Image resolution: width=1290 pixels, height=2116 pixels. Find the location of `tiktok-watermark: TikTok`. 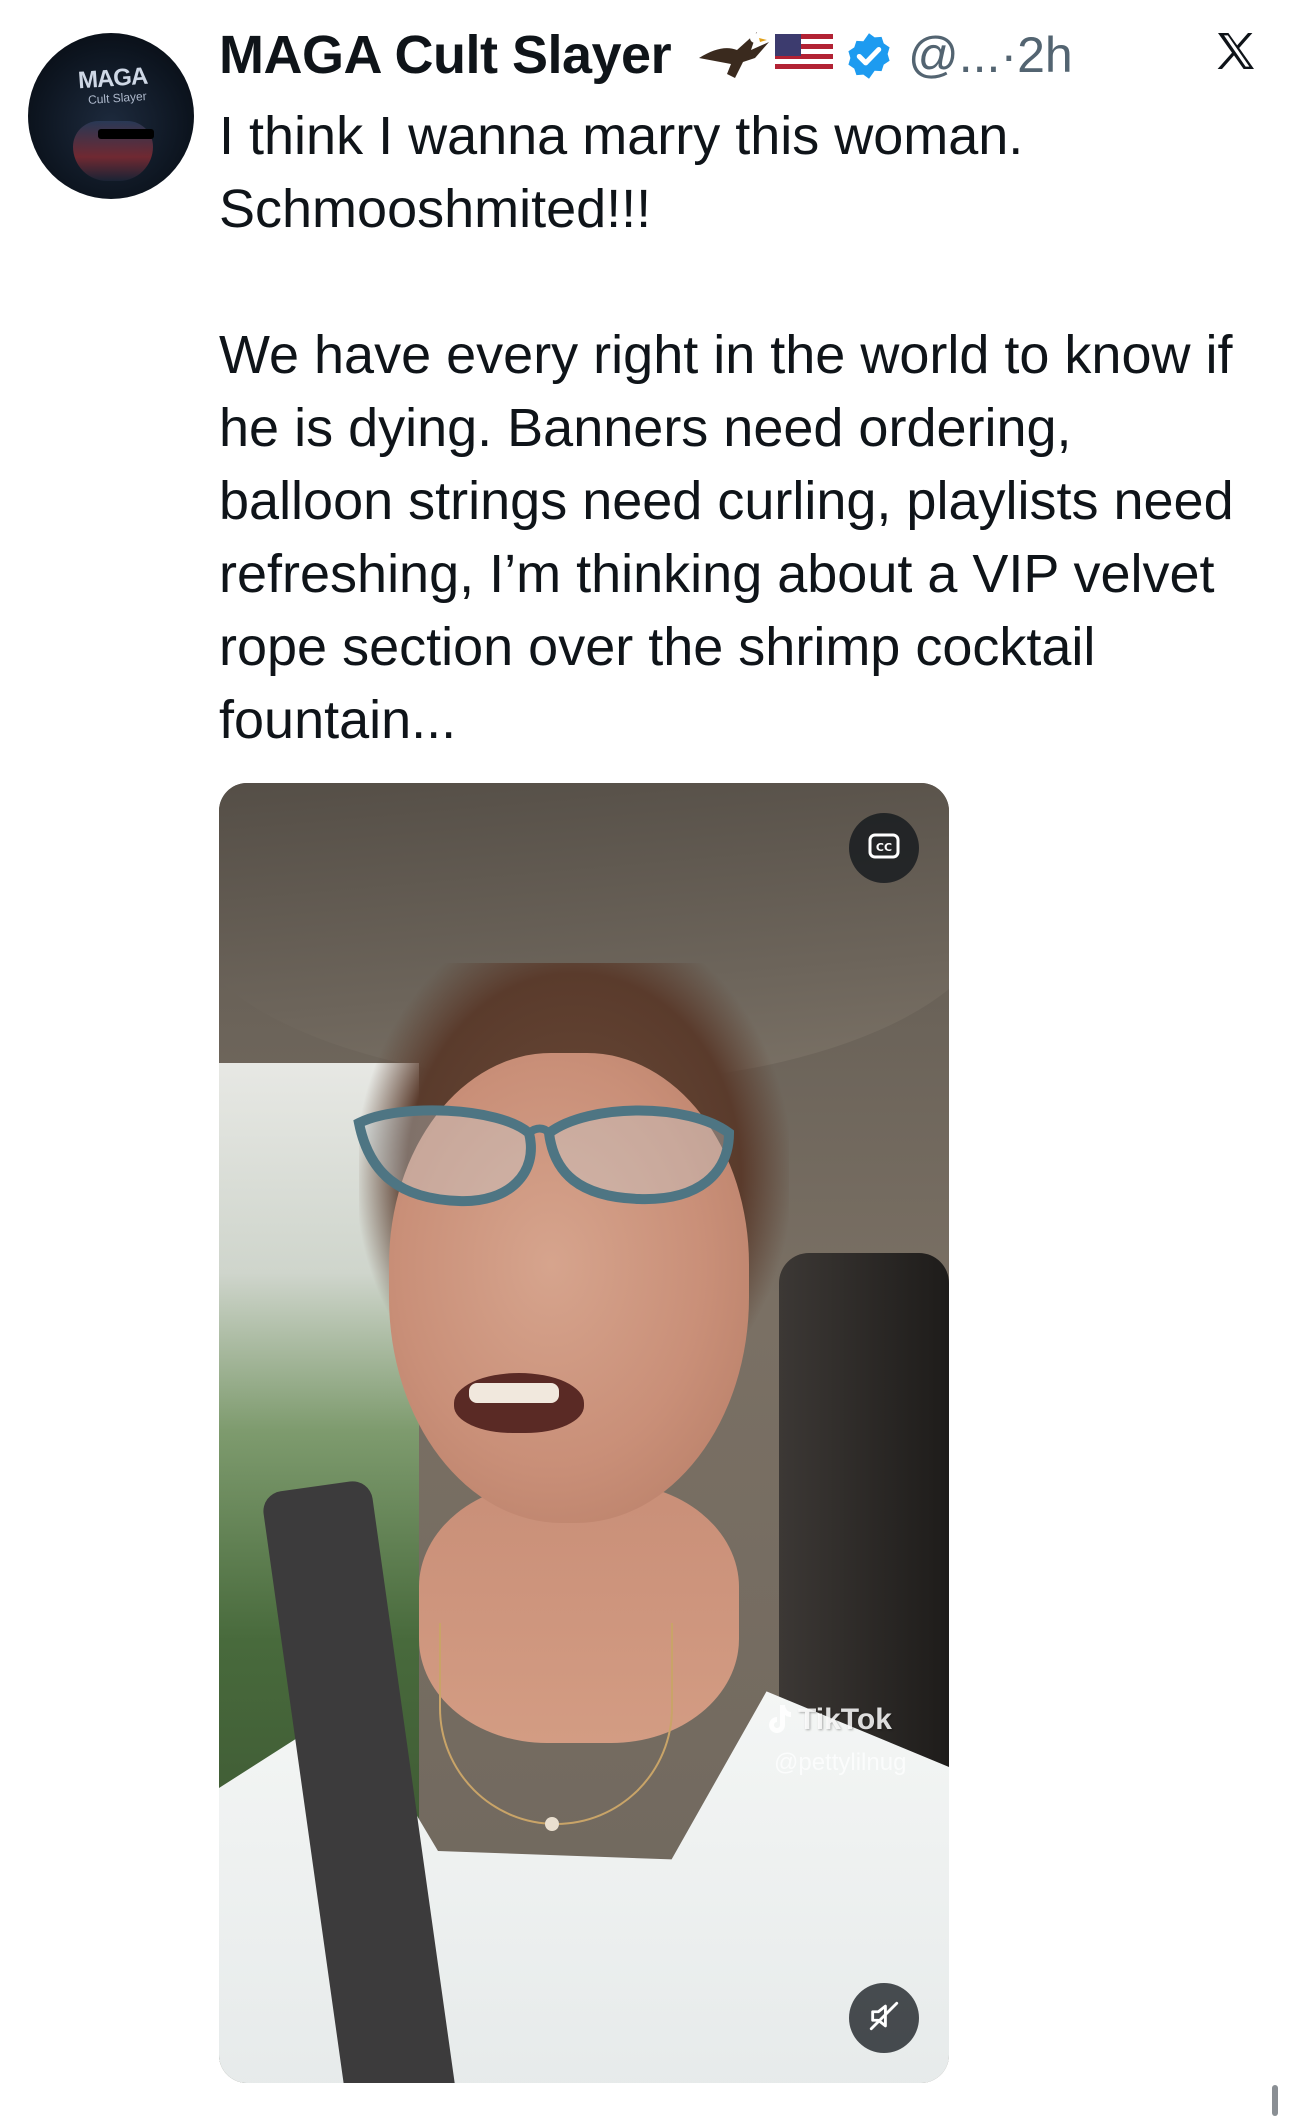

tiktok-watermark: TikTok is located at coordinates (828, 1720).